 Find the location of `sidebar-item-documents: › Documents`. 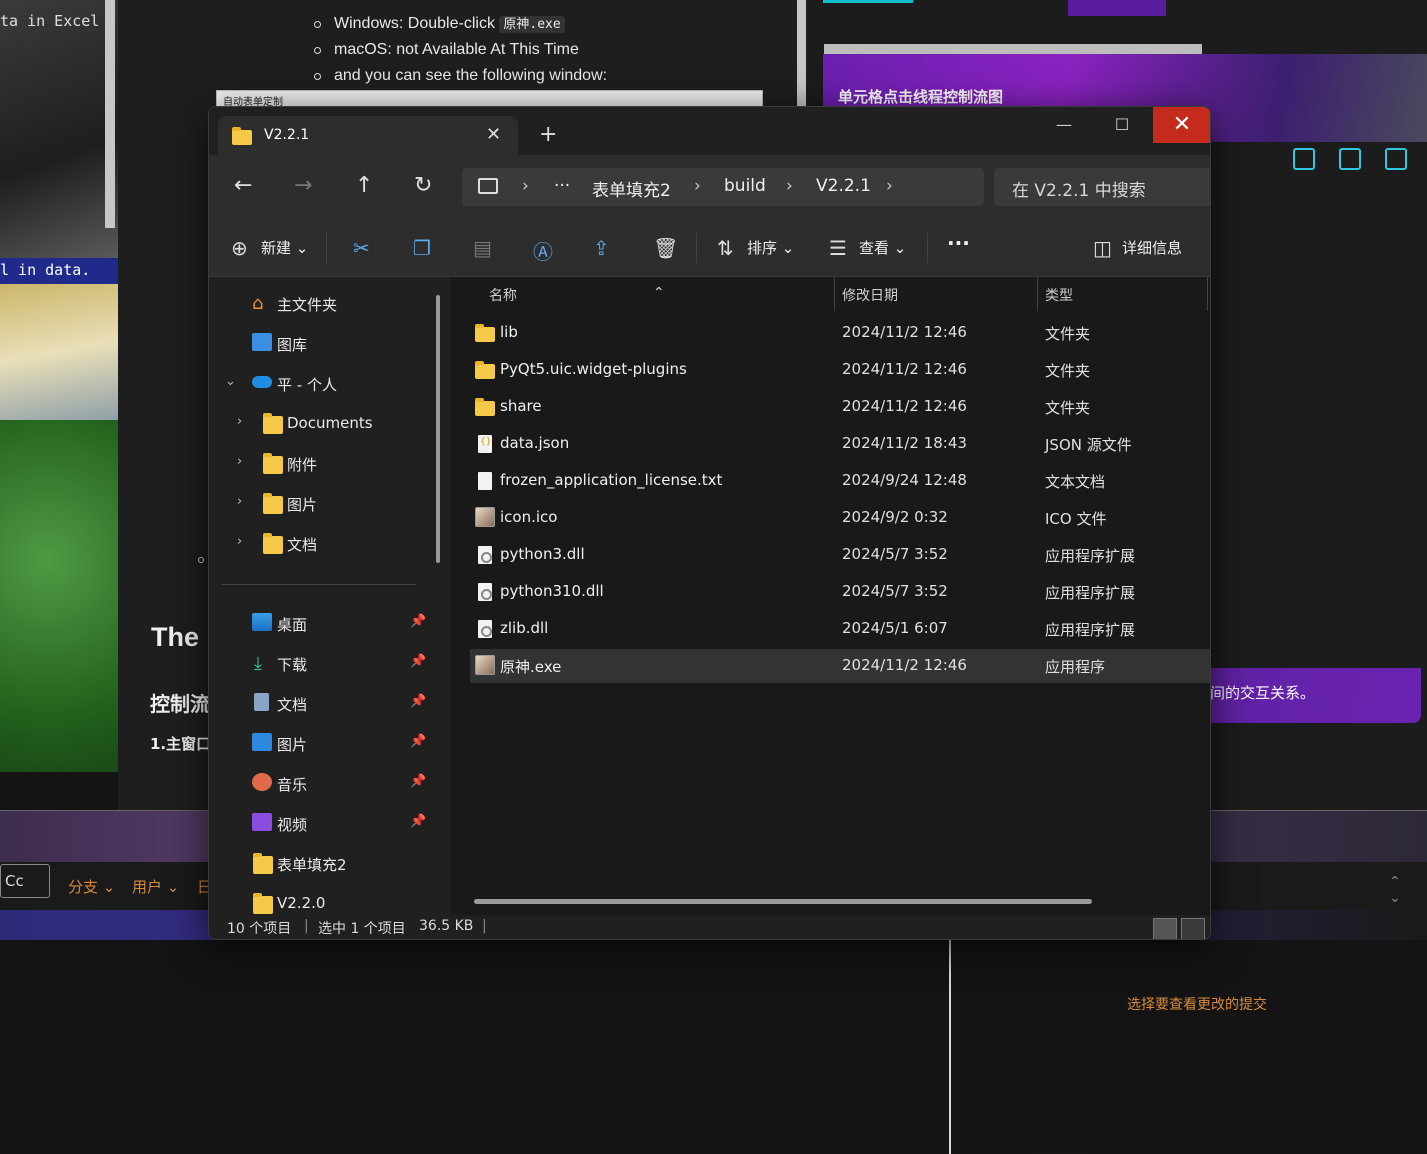

sidebar-item-documents: › Documents is located at coordinates (329, 424).